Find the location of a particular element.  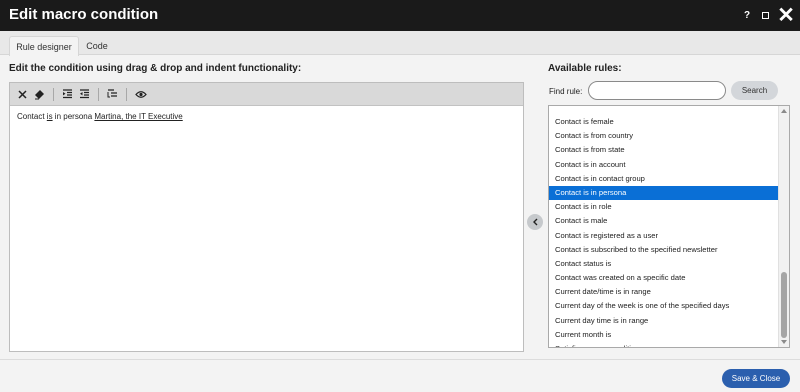

scroll-down-icon is located at coordinates (784, 342).